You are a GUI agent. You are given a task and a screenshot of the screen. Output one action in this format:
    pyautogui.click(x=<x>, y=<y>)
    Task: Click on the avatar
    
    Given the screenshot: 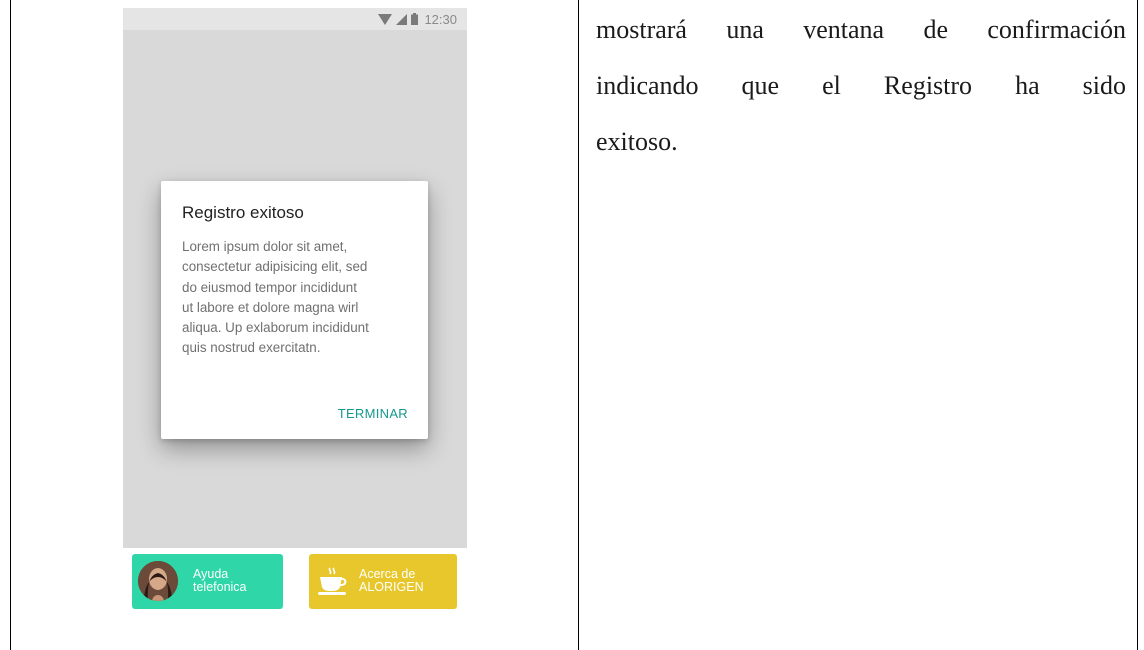 What is the action you would take?
    pyautogui.click(x=158, y=581)
    